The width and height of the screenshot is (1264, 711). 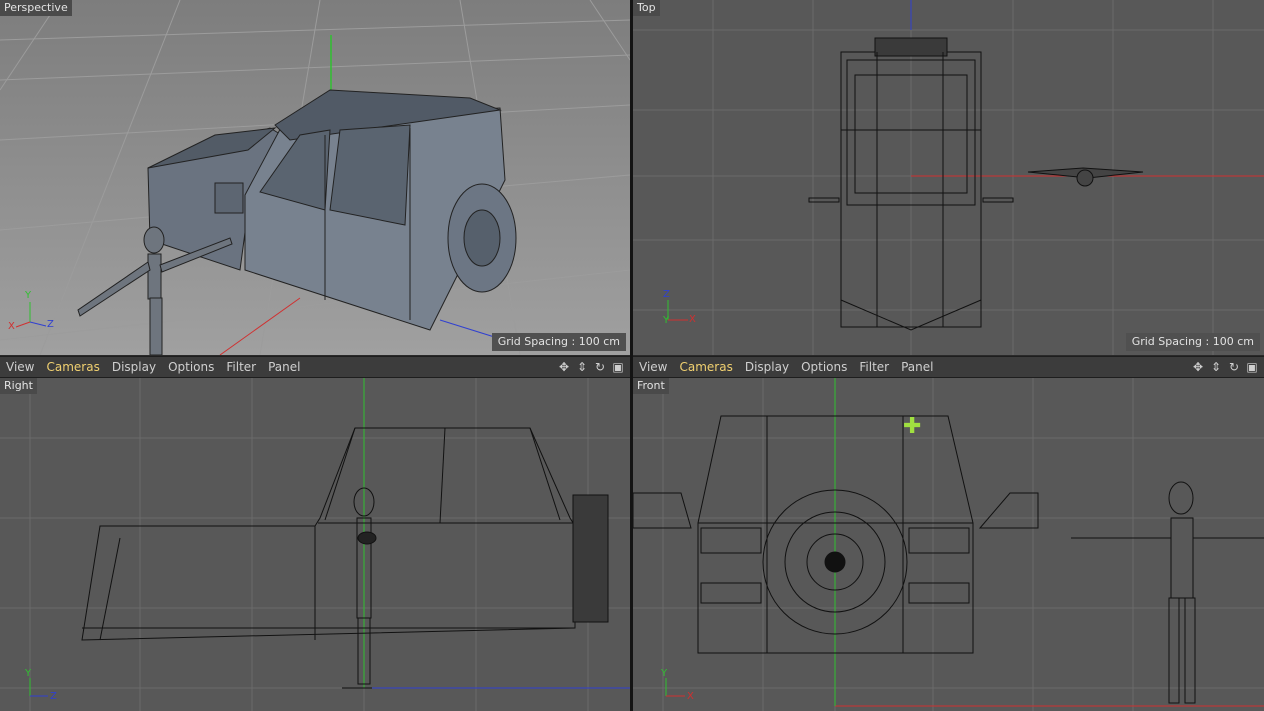 What do you see at coordinates (651, 386) in the screenshot?
I see `viewport-label-front: Front` at bounding box center [651, 386].